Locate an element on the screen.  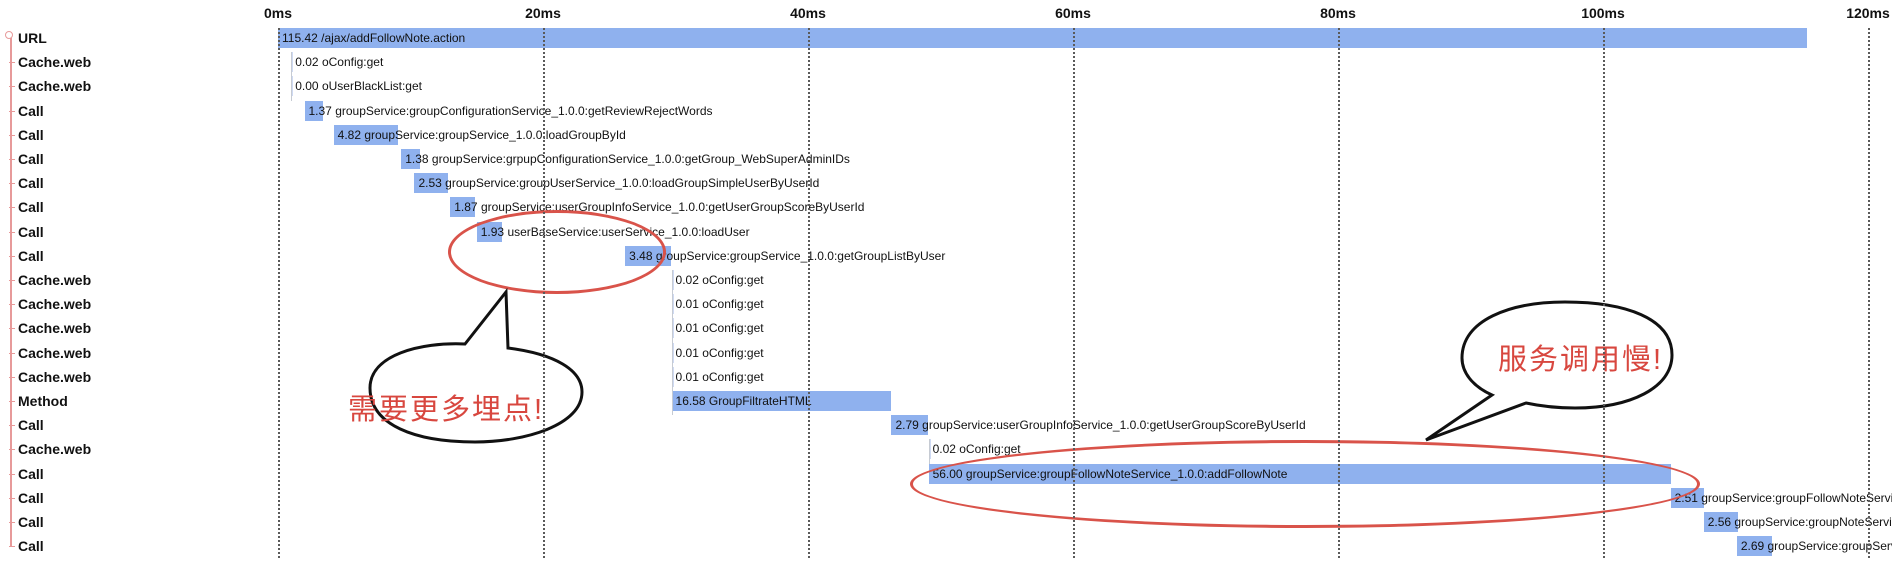
annotation-service-call-slow: 服务调用慢! is located at coordinates (1581, 360).